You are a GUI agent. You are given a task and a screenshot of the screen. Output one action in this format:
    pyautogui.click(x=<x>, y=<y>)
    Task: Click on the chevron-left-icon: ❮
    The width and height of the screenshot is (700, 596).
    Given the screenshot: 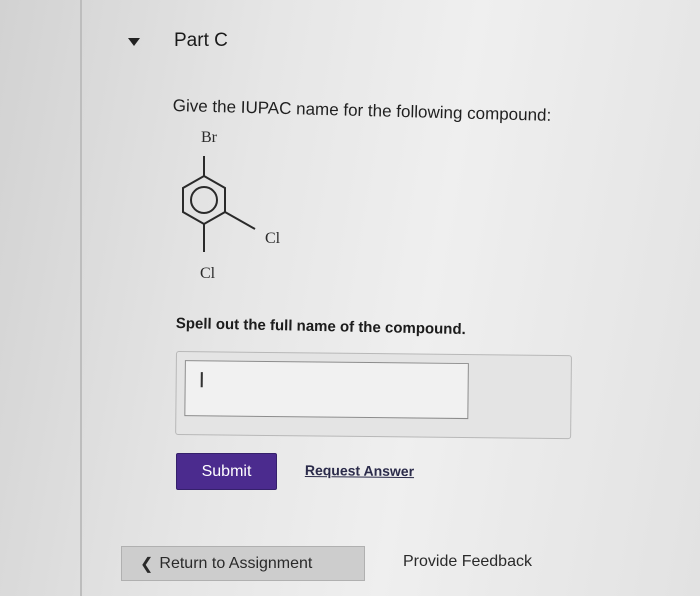 What is the action you would take?
    pyautogui.click(x=147, y=564)
    